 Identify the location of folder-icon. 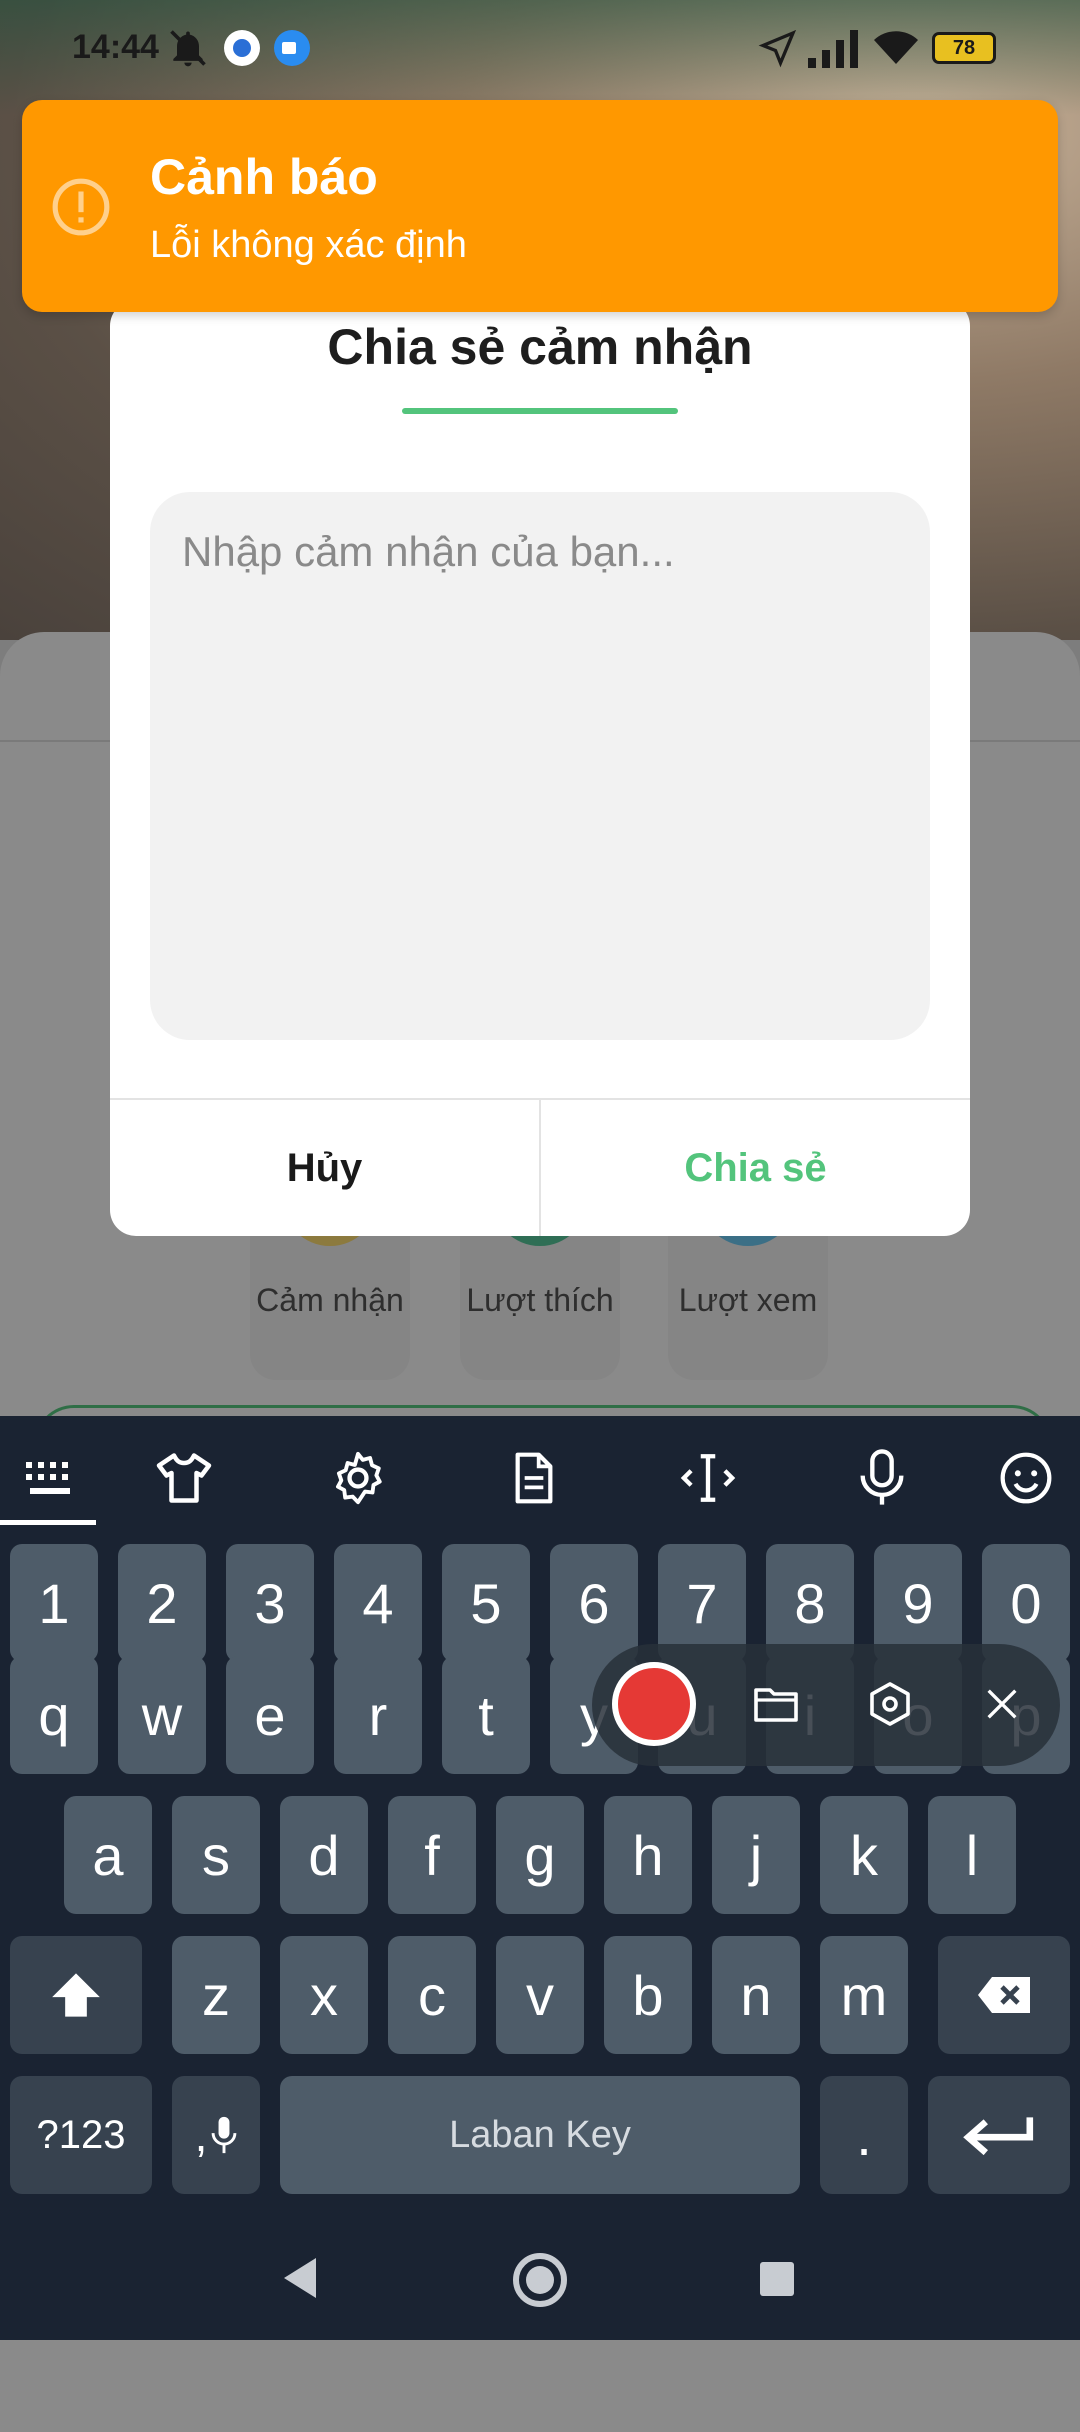
(776, 1704).